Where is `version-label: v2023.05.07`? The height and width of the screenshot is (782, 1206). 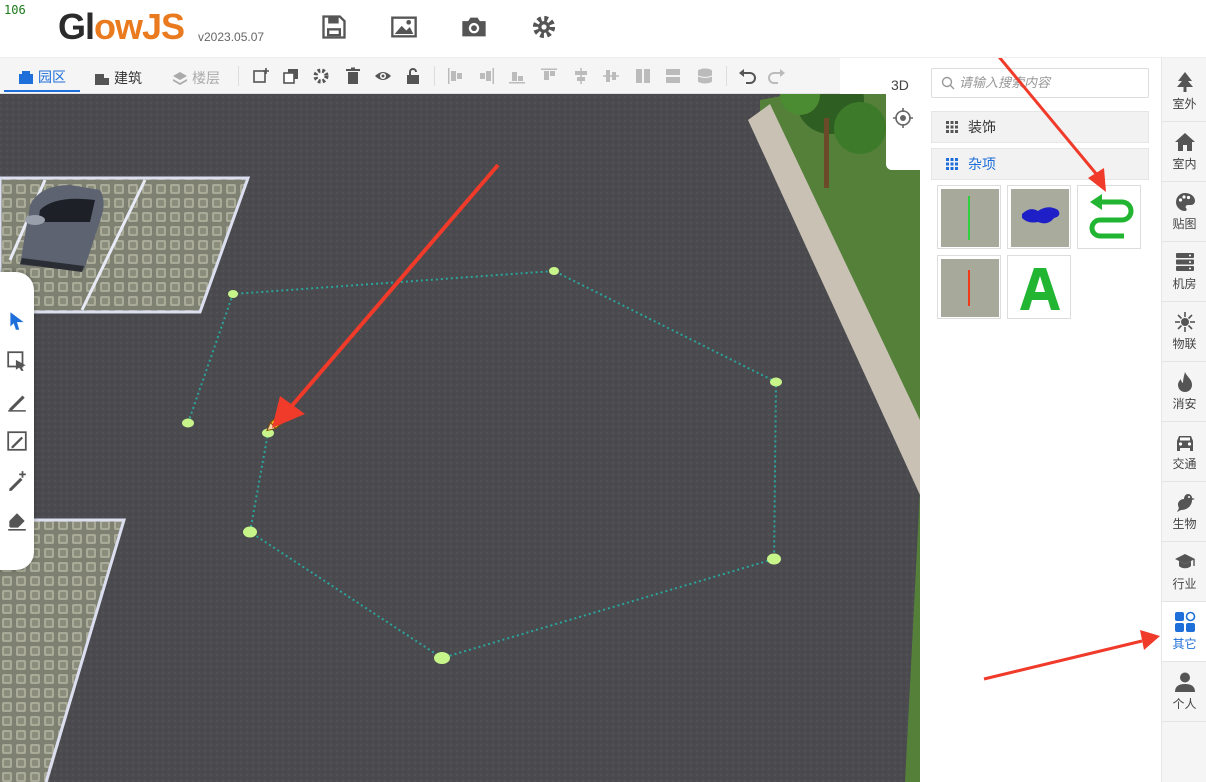
version-label: v2023.05.07 is located at coordinates (231, 37).